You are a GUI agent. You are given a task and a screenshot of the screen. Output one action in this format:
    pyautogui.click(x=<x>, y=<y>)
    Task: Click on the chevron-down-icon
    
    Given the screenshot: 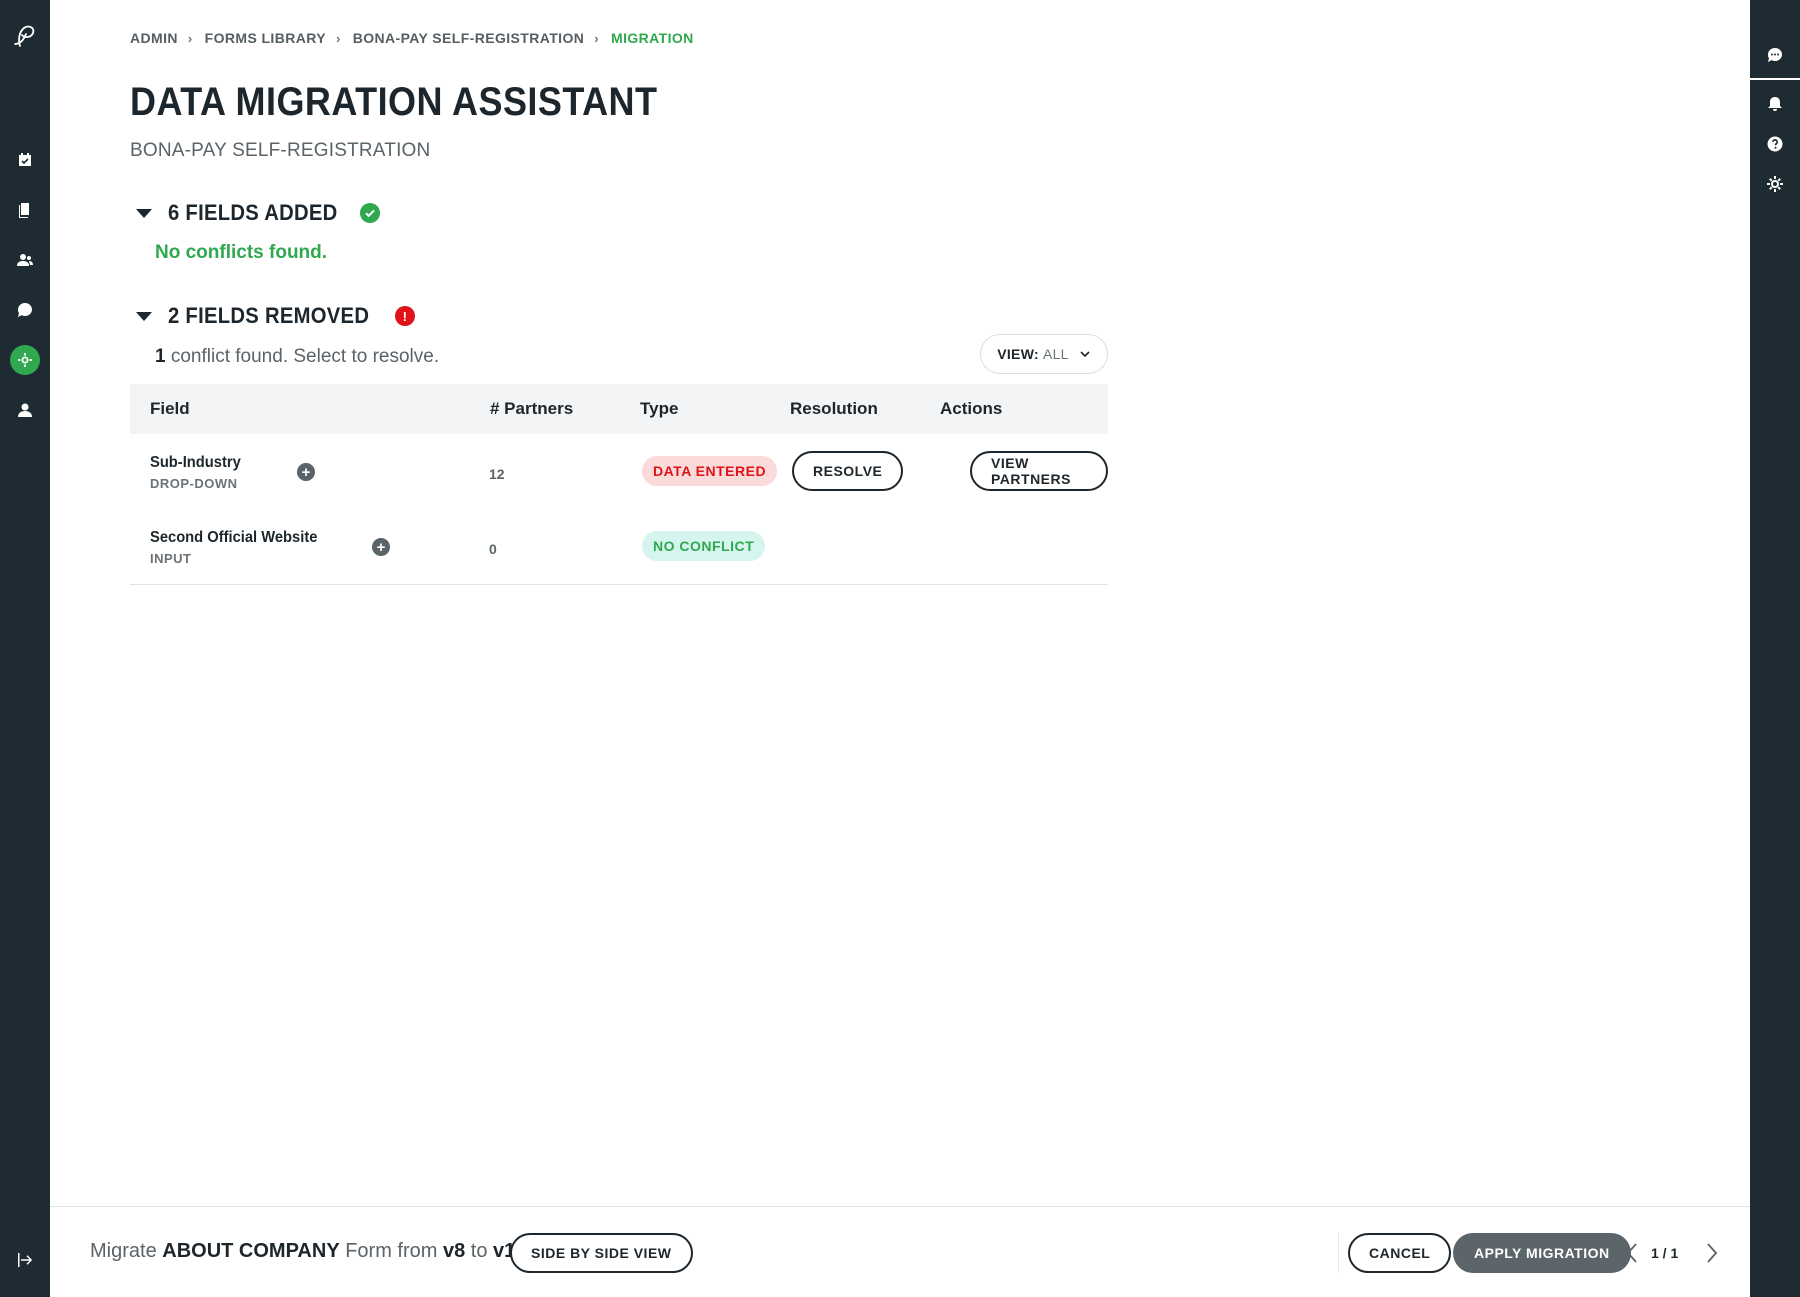 What is the action you would take?
    pyautogui.click(x=1085, y=354)
    